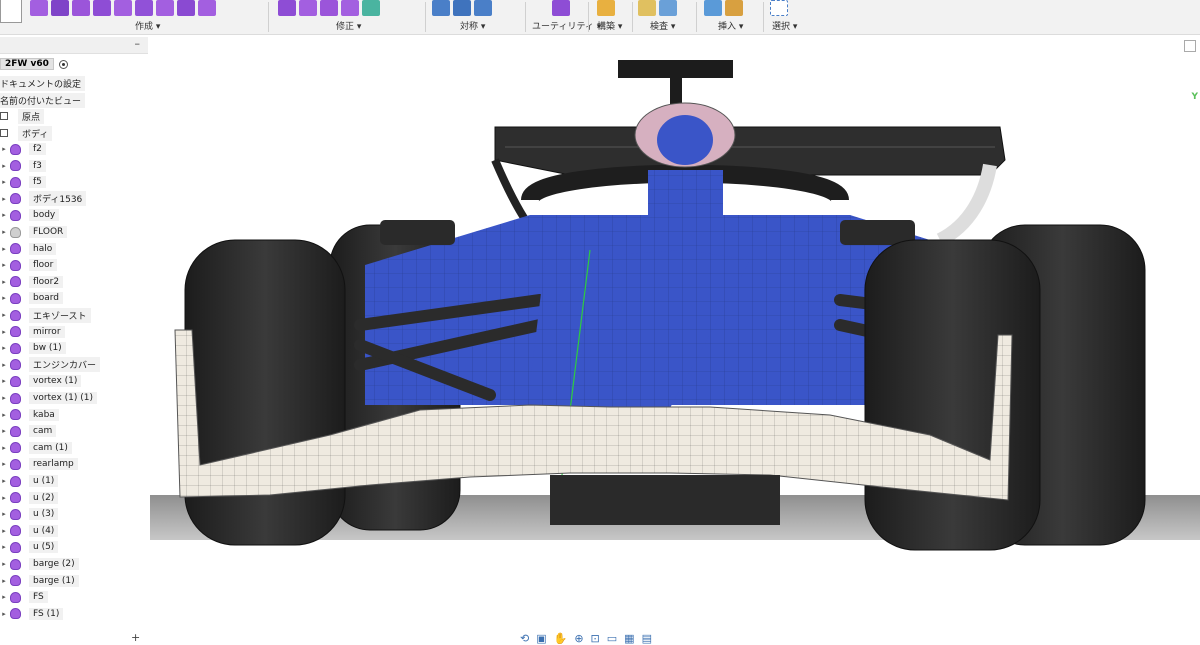 Image resolution: width=1200 pixels, height=645 pixels. What do you see at coordinates (33, 348) in the screenshot?
I see `body-list-item: ▸ bw (1)` at bounding box center [33, 348].